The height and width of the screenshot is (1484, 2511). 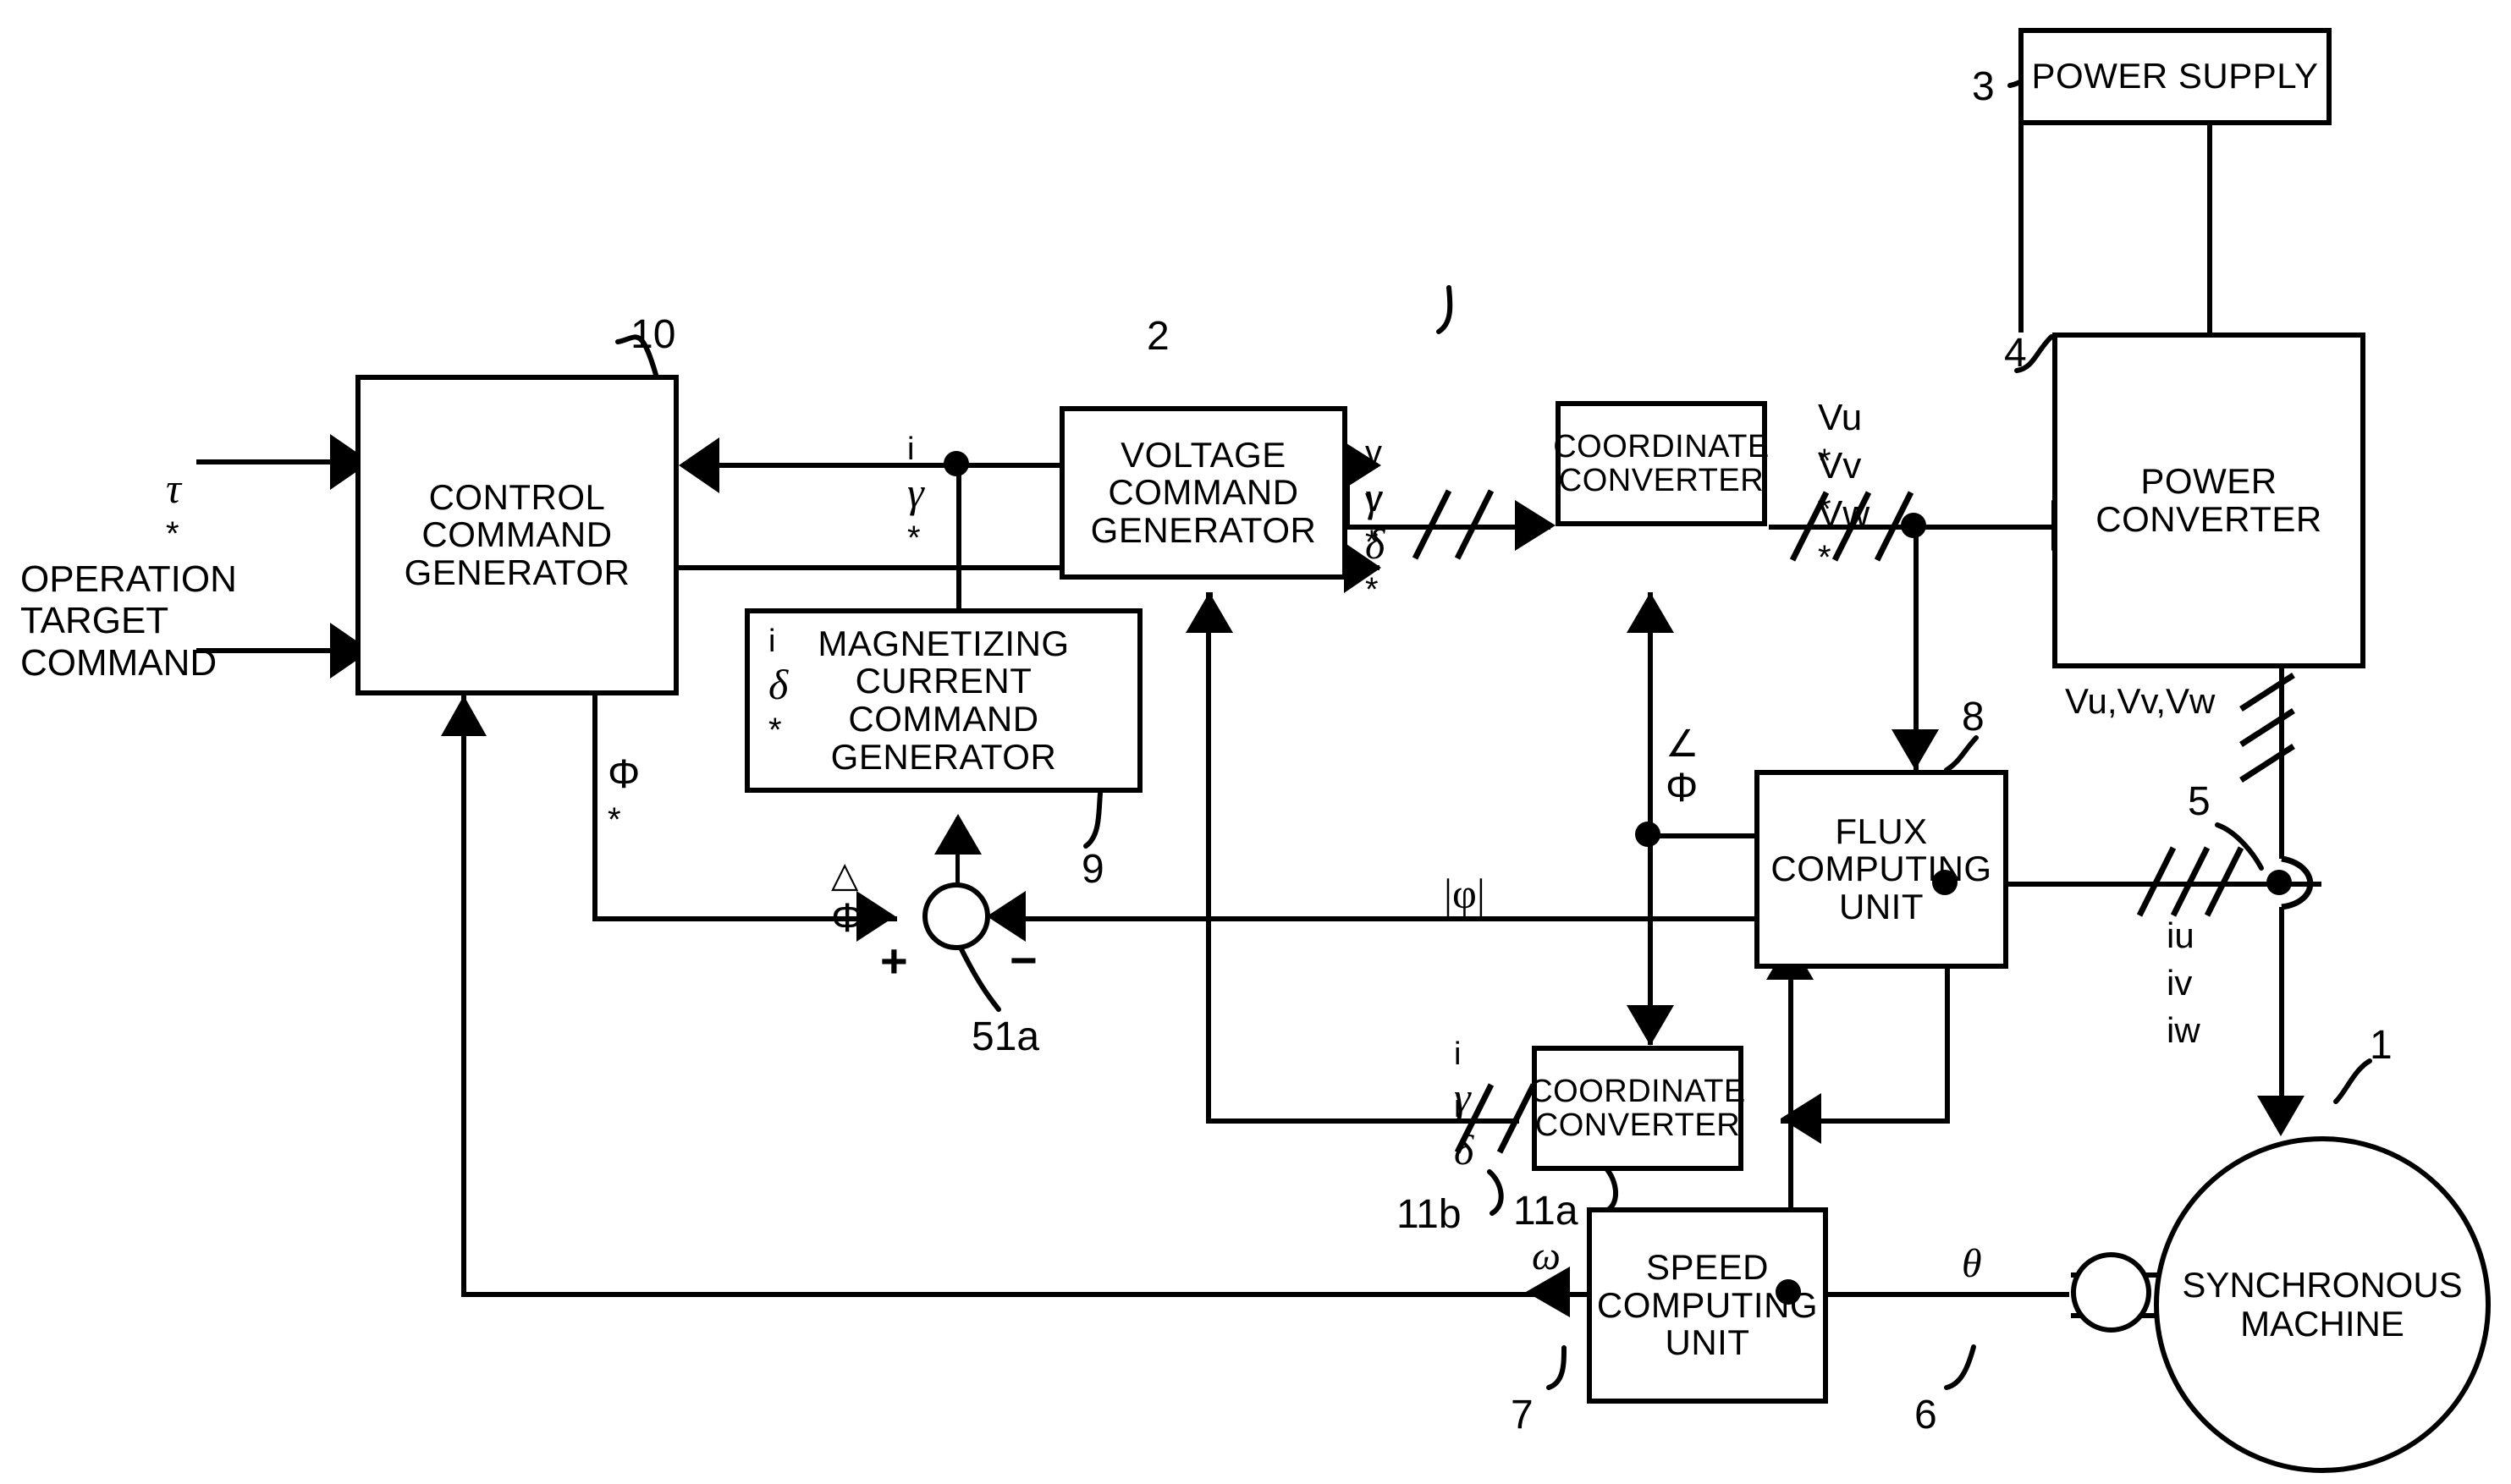 I want to click on flux-angle-phi: Φ, so click(x=1682, y=788).